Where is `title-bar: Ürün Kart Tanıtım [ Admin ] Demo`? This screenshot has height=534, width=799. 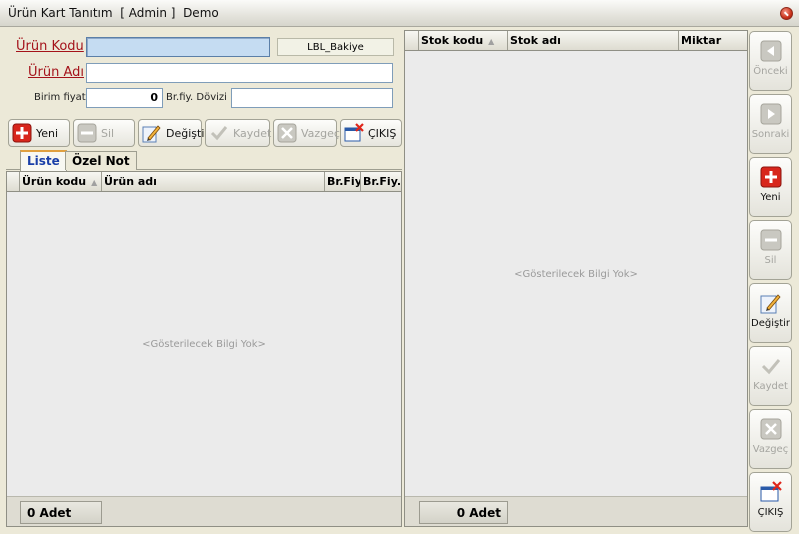 title-bar: Ürün Kart Tanıtım [ Admin ] Demo is located at coordinates (399, 13).